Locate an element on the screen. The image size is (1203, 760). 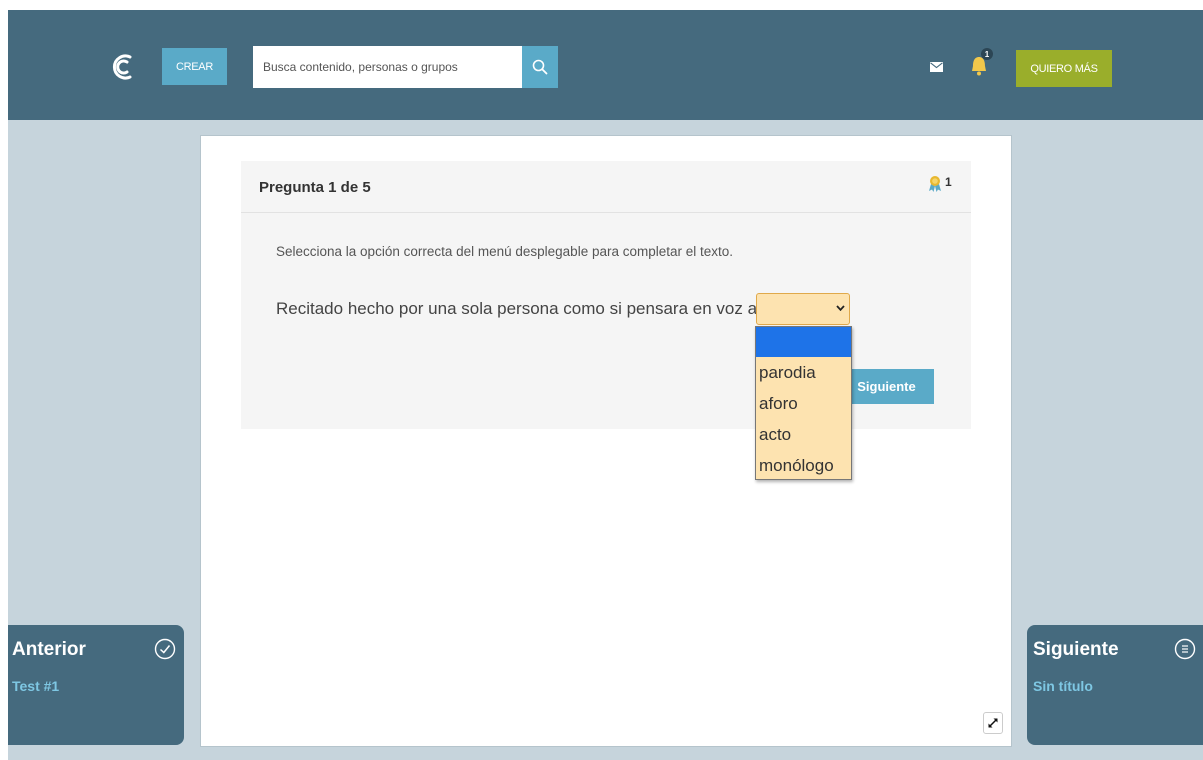
previous-nav-title: Anterior is located at coordinates (49, 649).